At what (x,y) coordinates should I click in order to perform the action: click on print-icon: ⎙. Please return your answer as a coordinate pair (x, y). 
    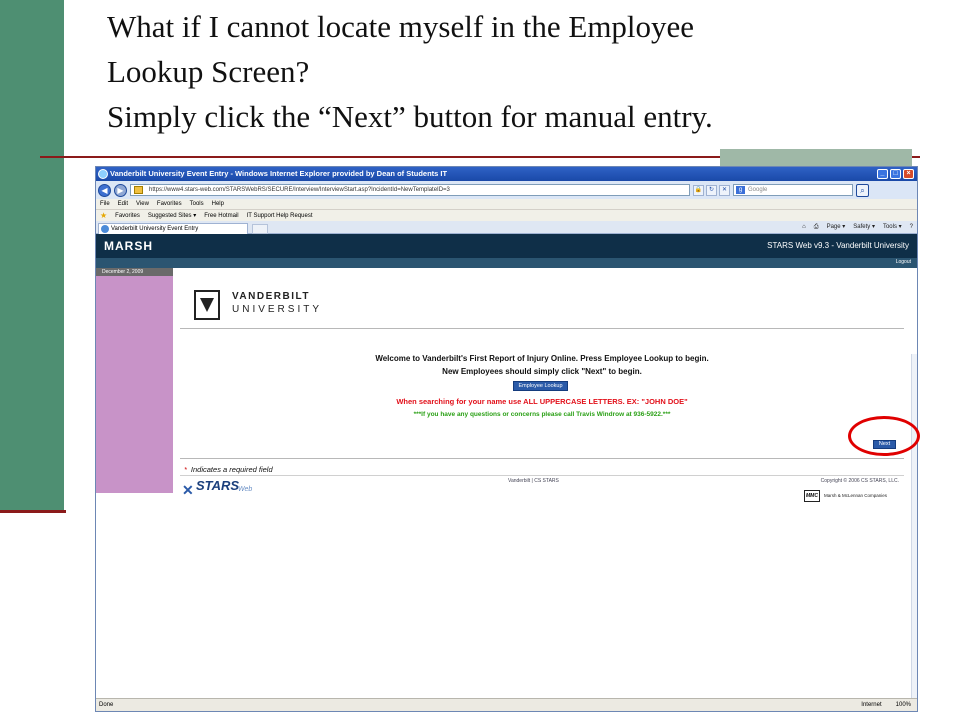
    Looking at the image, I should click on (816, 227).